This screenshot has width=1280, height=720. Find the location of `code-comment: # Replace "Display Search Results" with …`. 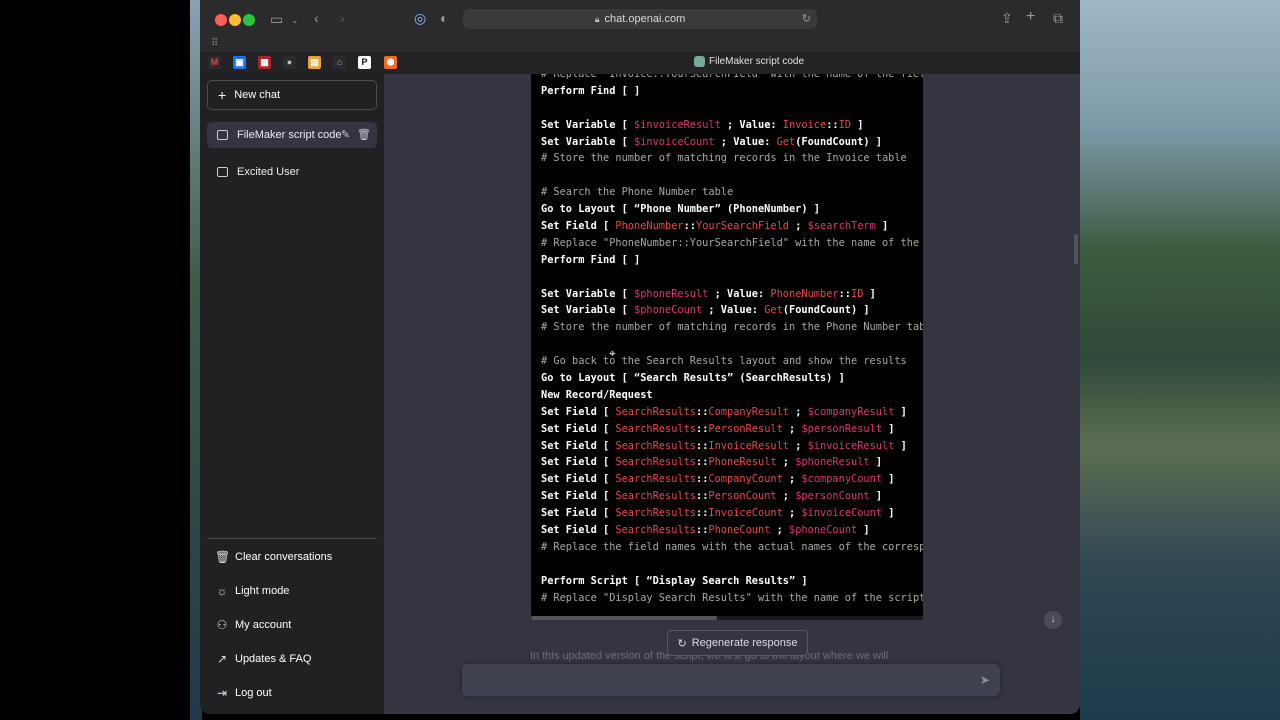

code-comment: # Replace "Display Search Results" with … is located at coordinates (732, 597).